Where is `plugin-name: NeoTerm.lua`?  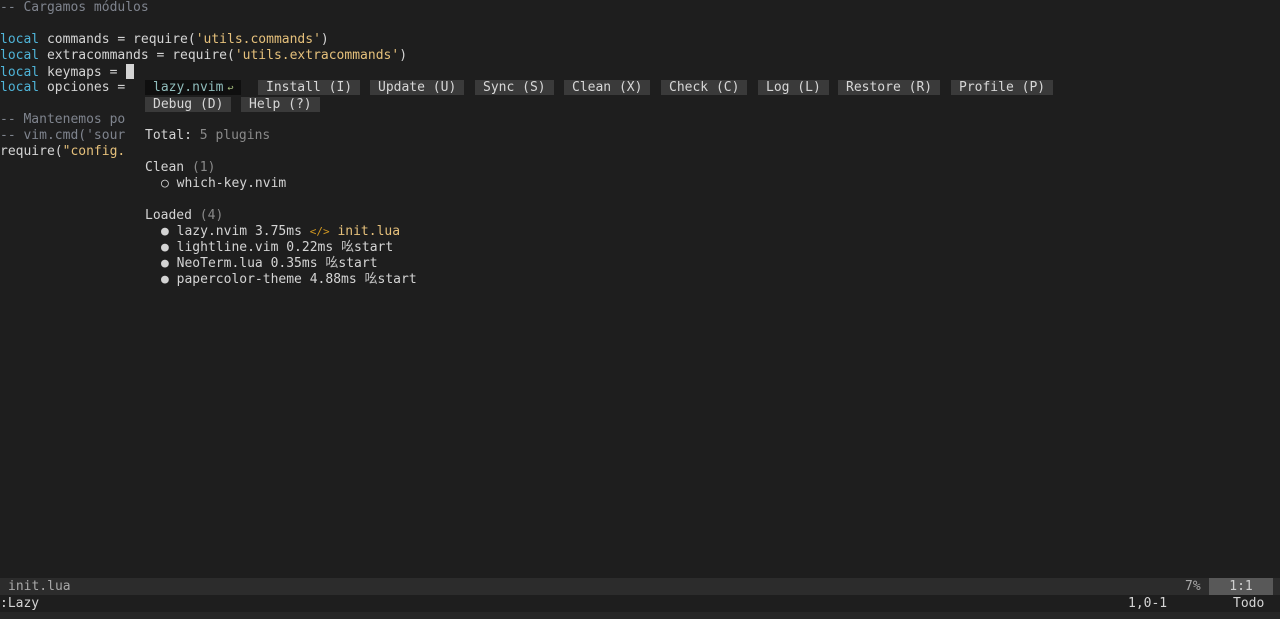
plugin-name: NeoTerm.lua is located at coordinates (219, 263).